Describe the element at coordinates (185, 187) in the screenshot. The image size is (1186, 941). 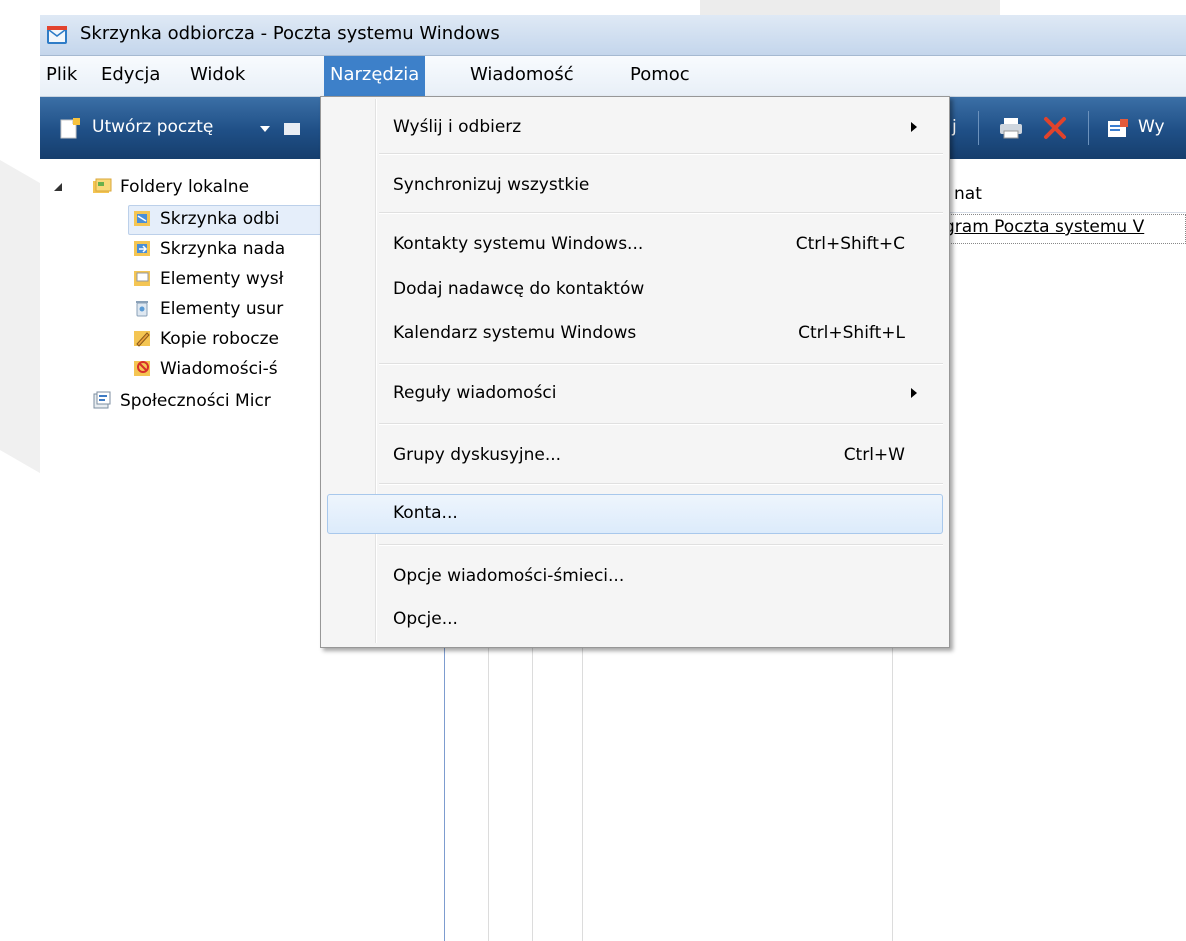
I see `folder-local-label: Foldery lokalne` at that location.